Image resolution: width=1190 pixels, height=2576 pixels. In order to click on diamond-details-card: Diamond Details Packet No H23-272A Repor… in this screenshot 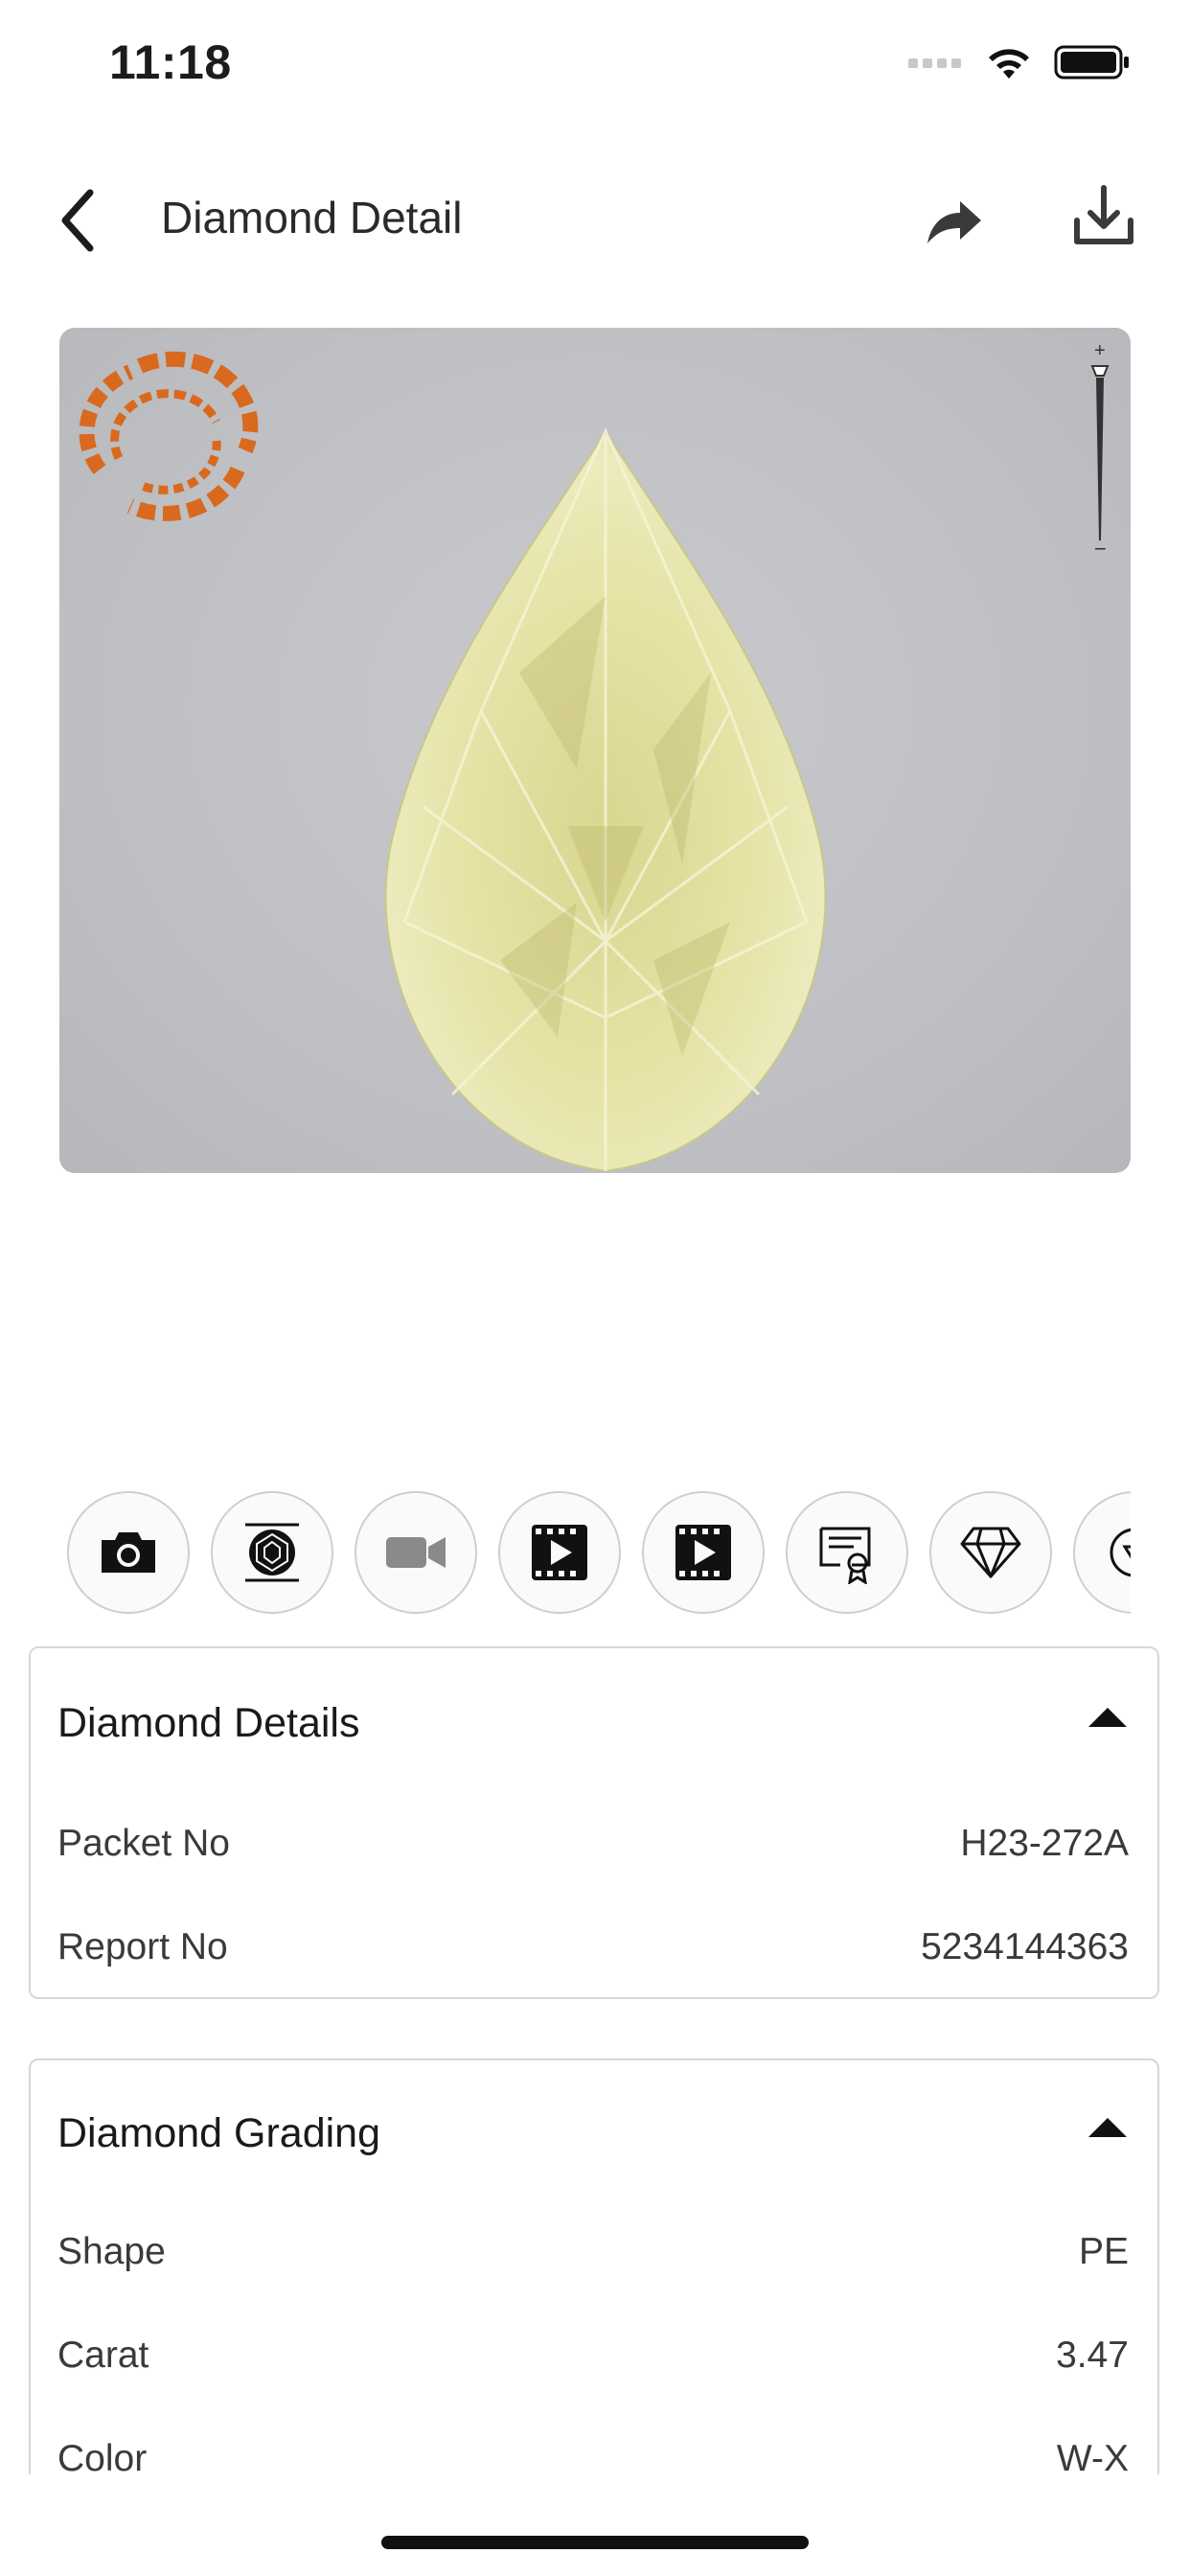, I will do `click(594, 1822)`.